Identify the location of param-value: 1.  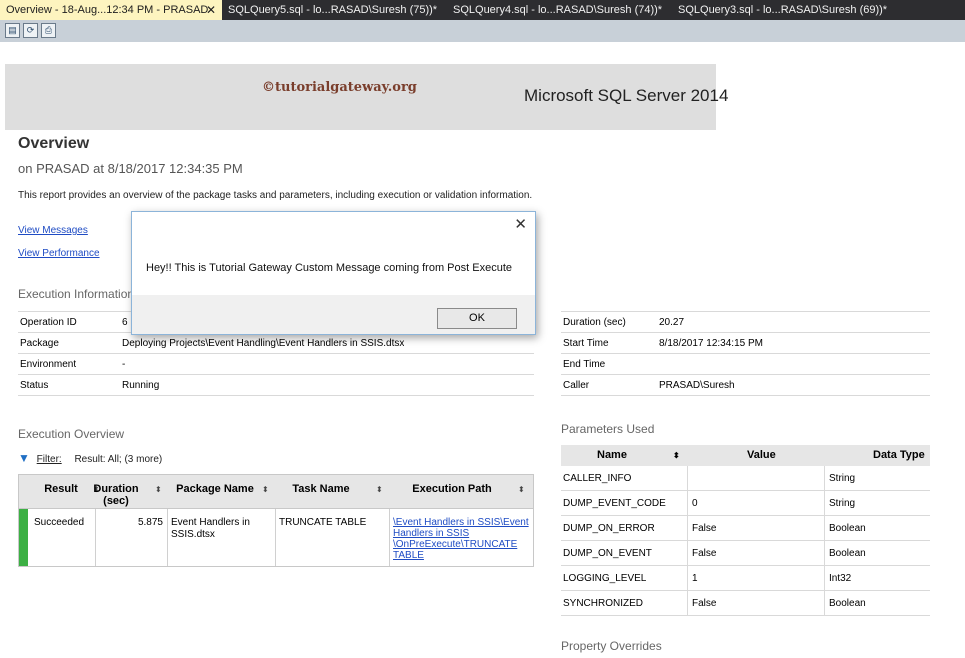
(695, 578).